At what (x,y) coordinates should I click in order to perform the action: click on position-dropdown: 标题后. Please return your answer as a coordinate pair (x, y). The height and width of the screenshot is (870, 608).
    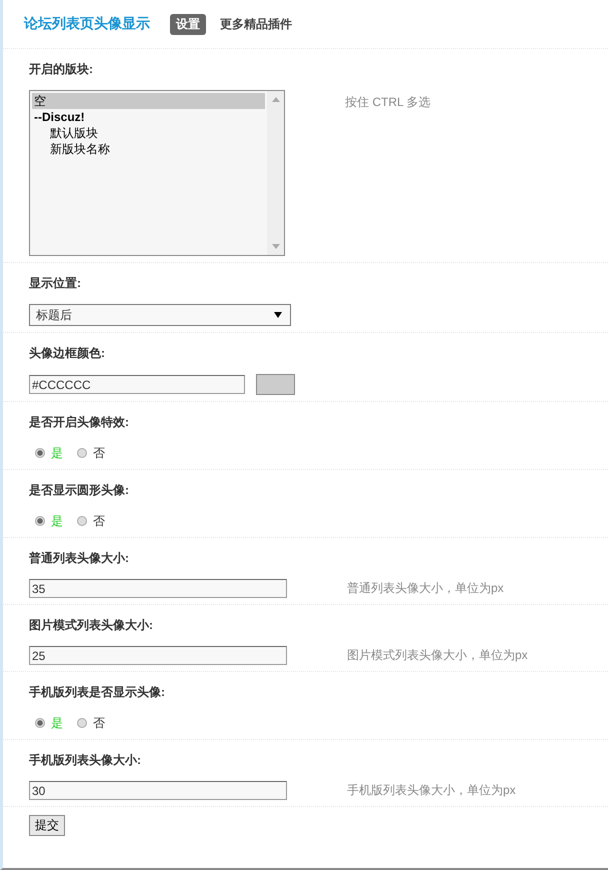
    Looking at the image, I should click on (160, 315).